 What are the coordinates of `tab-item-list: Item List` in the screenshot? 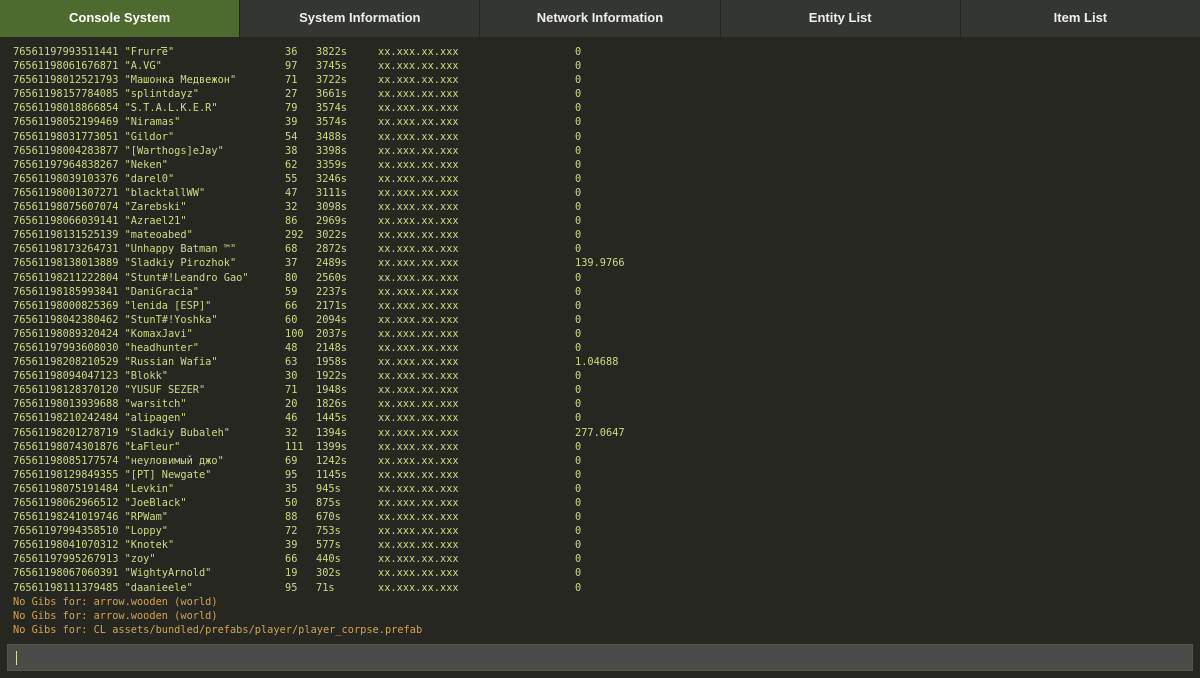 It's located at (1080, 18).